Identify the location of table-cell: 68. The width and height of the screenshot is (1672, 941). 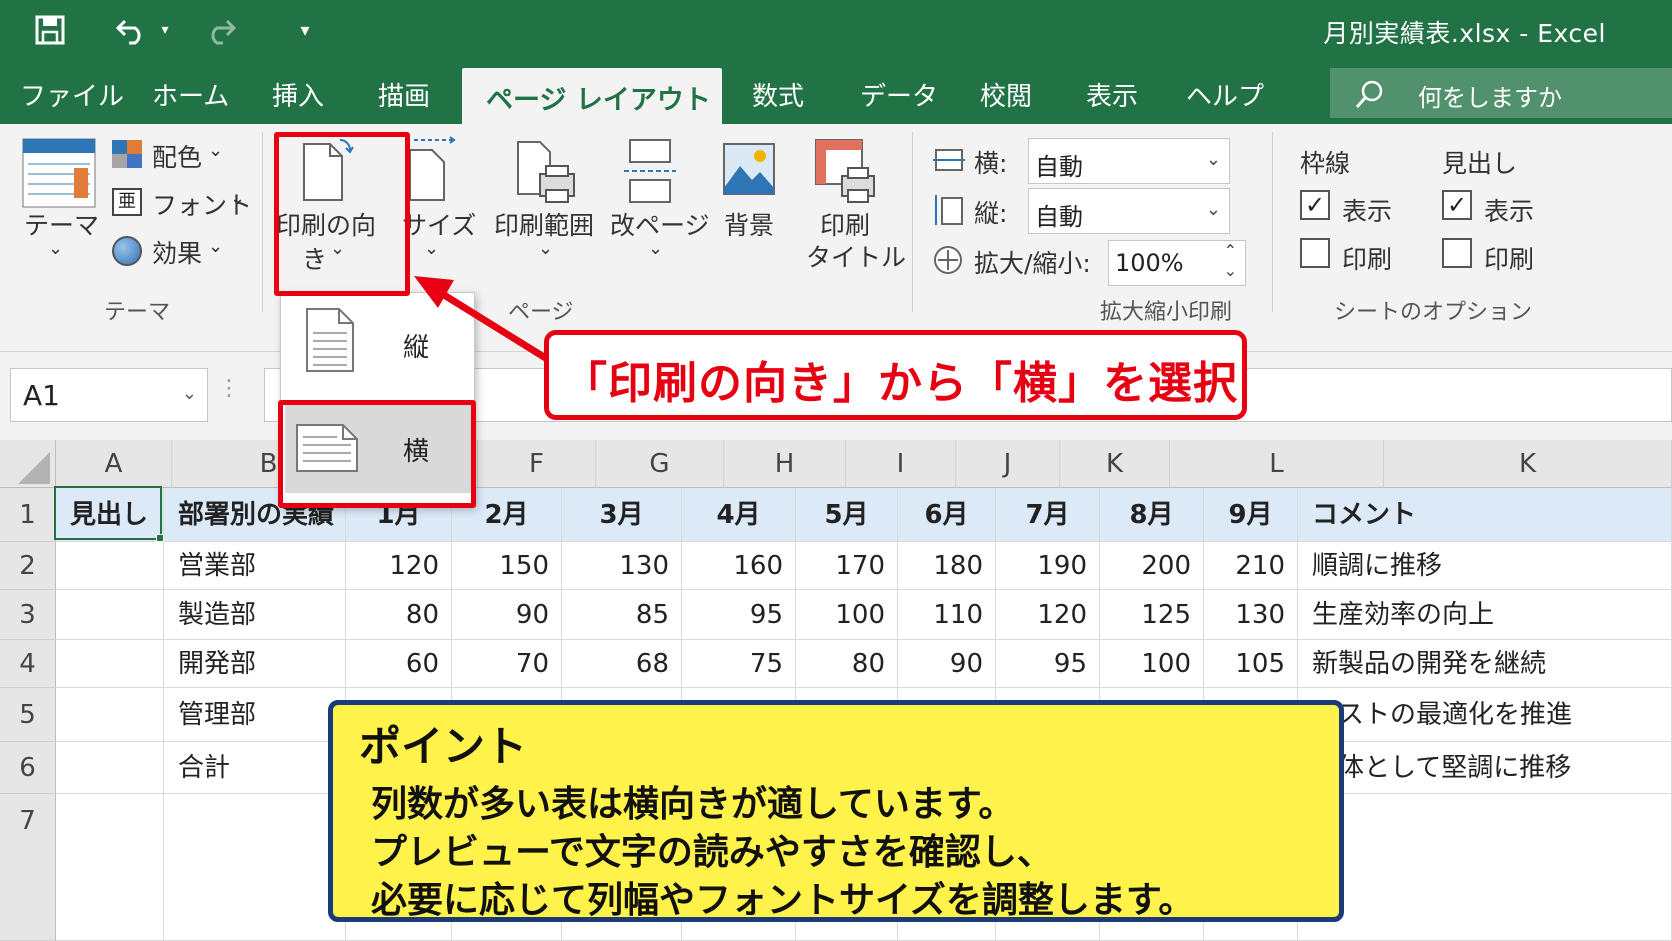
(622, 664).